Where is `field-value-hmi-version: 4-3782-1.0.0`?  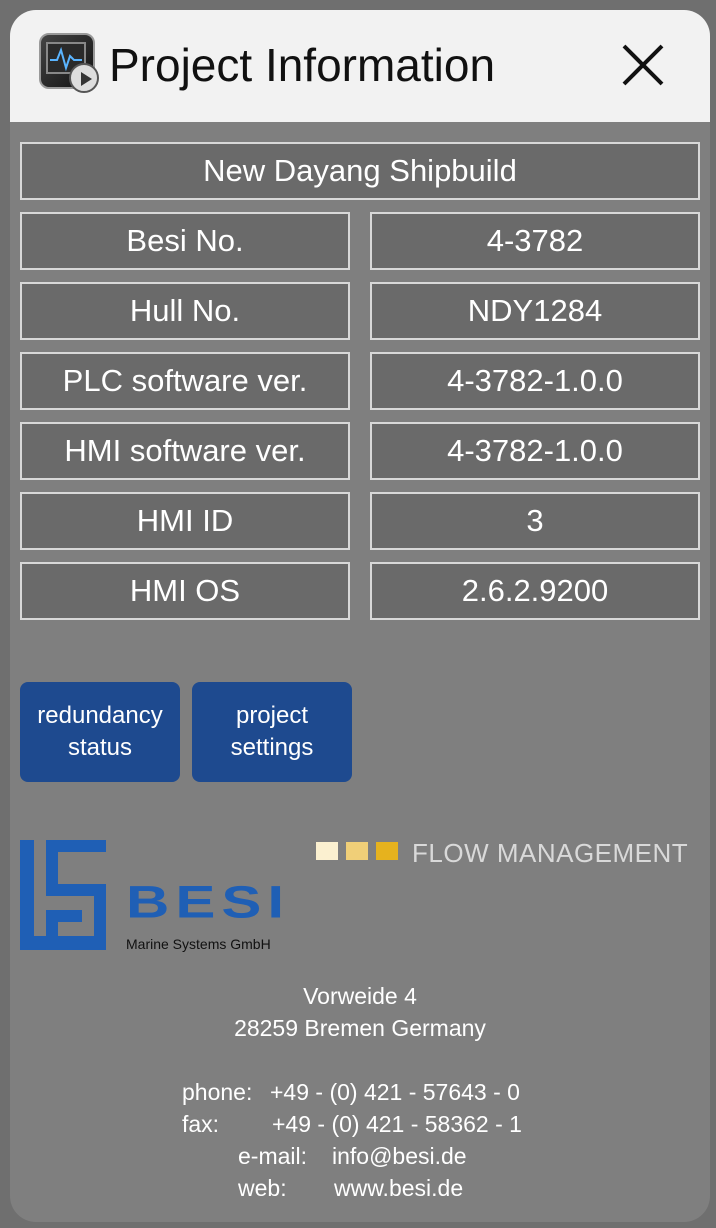 field-value-hmi-version: 4-3782-1.0.0 is located at coordinates (535, 451).